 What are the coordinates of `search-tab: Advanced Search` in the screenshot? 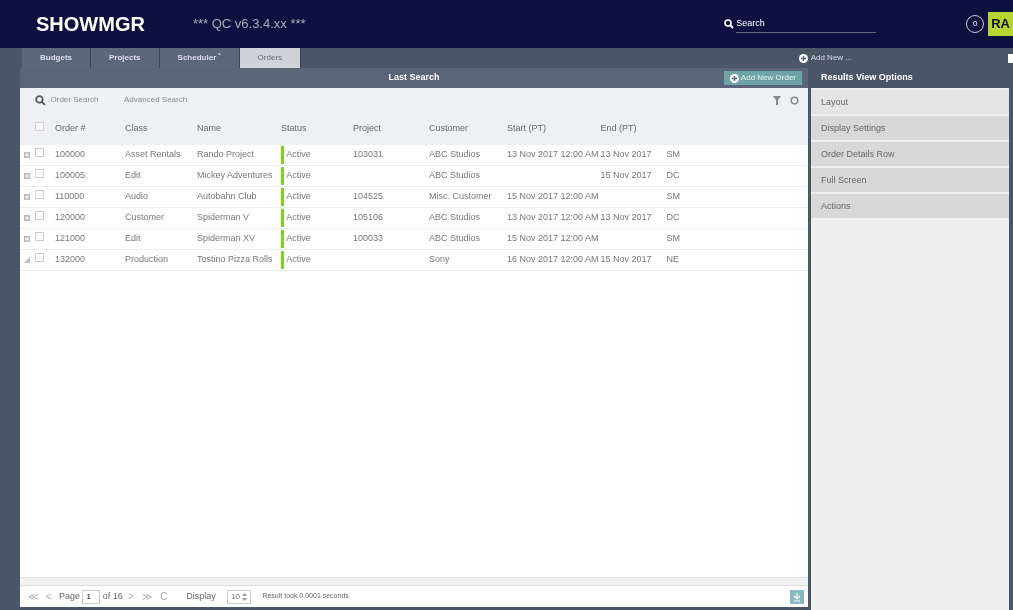 It's located at (156, 100).